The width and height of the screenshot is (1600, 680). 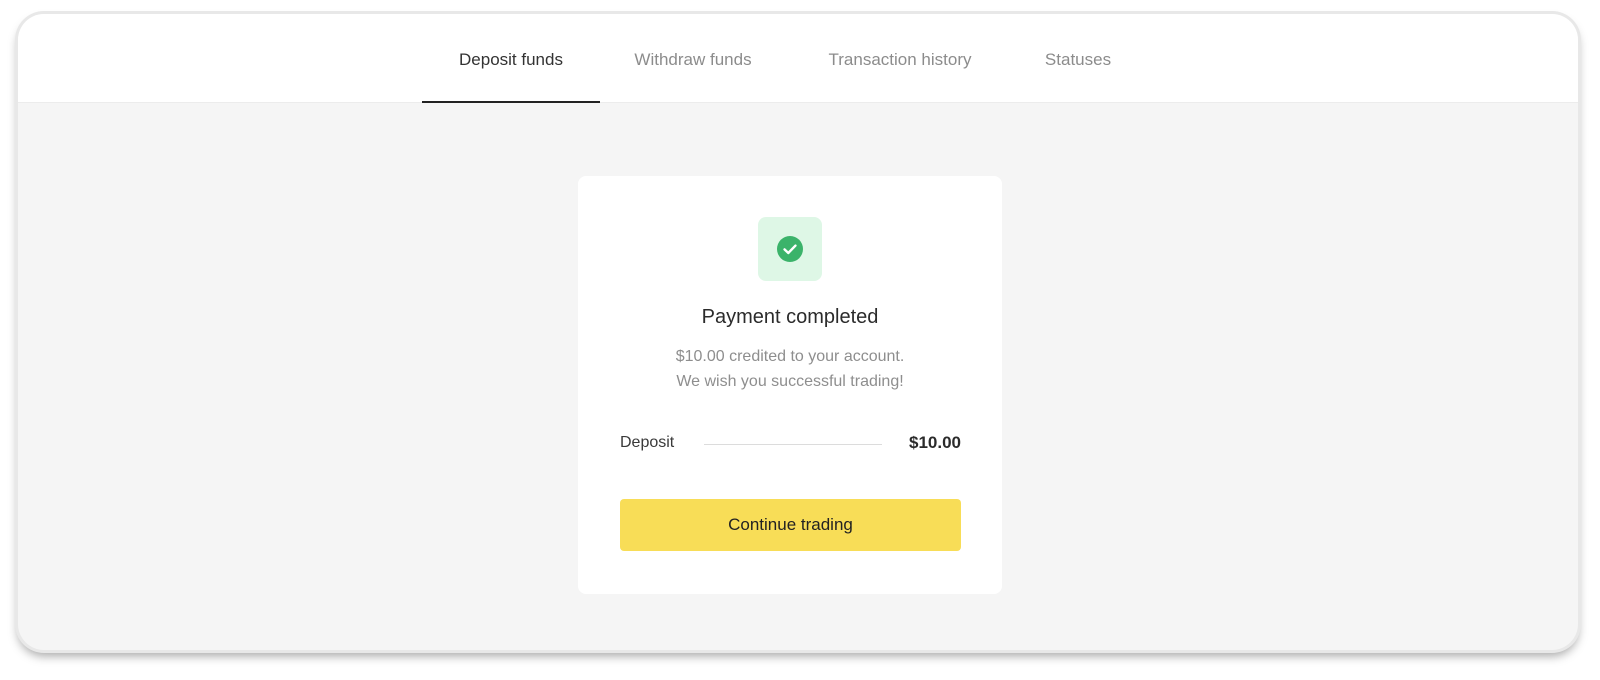 I want to click on payment-message-line-2: We wish you successful trading!, so click(x=790, y=381).